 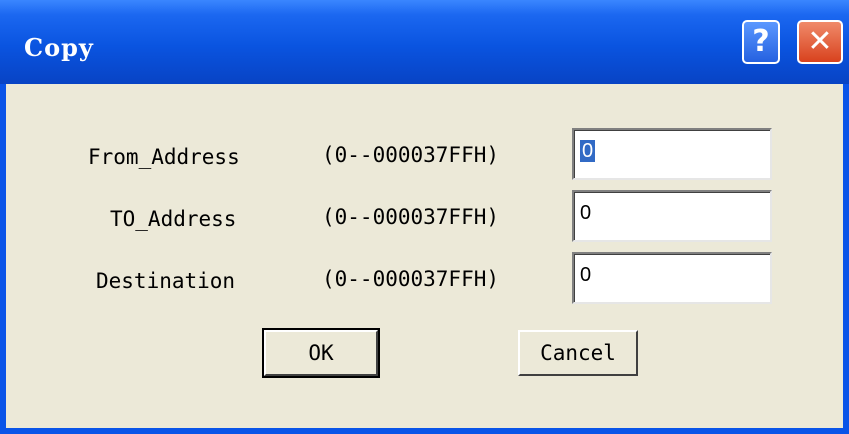 I want to click on help-button: ?, so click(x=761, y=42).